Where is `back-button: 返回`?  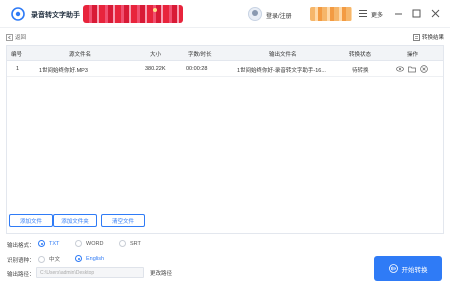 back-button: 返回 is located at coordinates (16, 37).